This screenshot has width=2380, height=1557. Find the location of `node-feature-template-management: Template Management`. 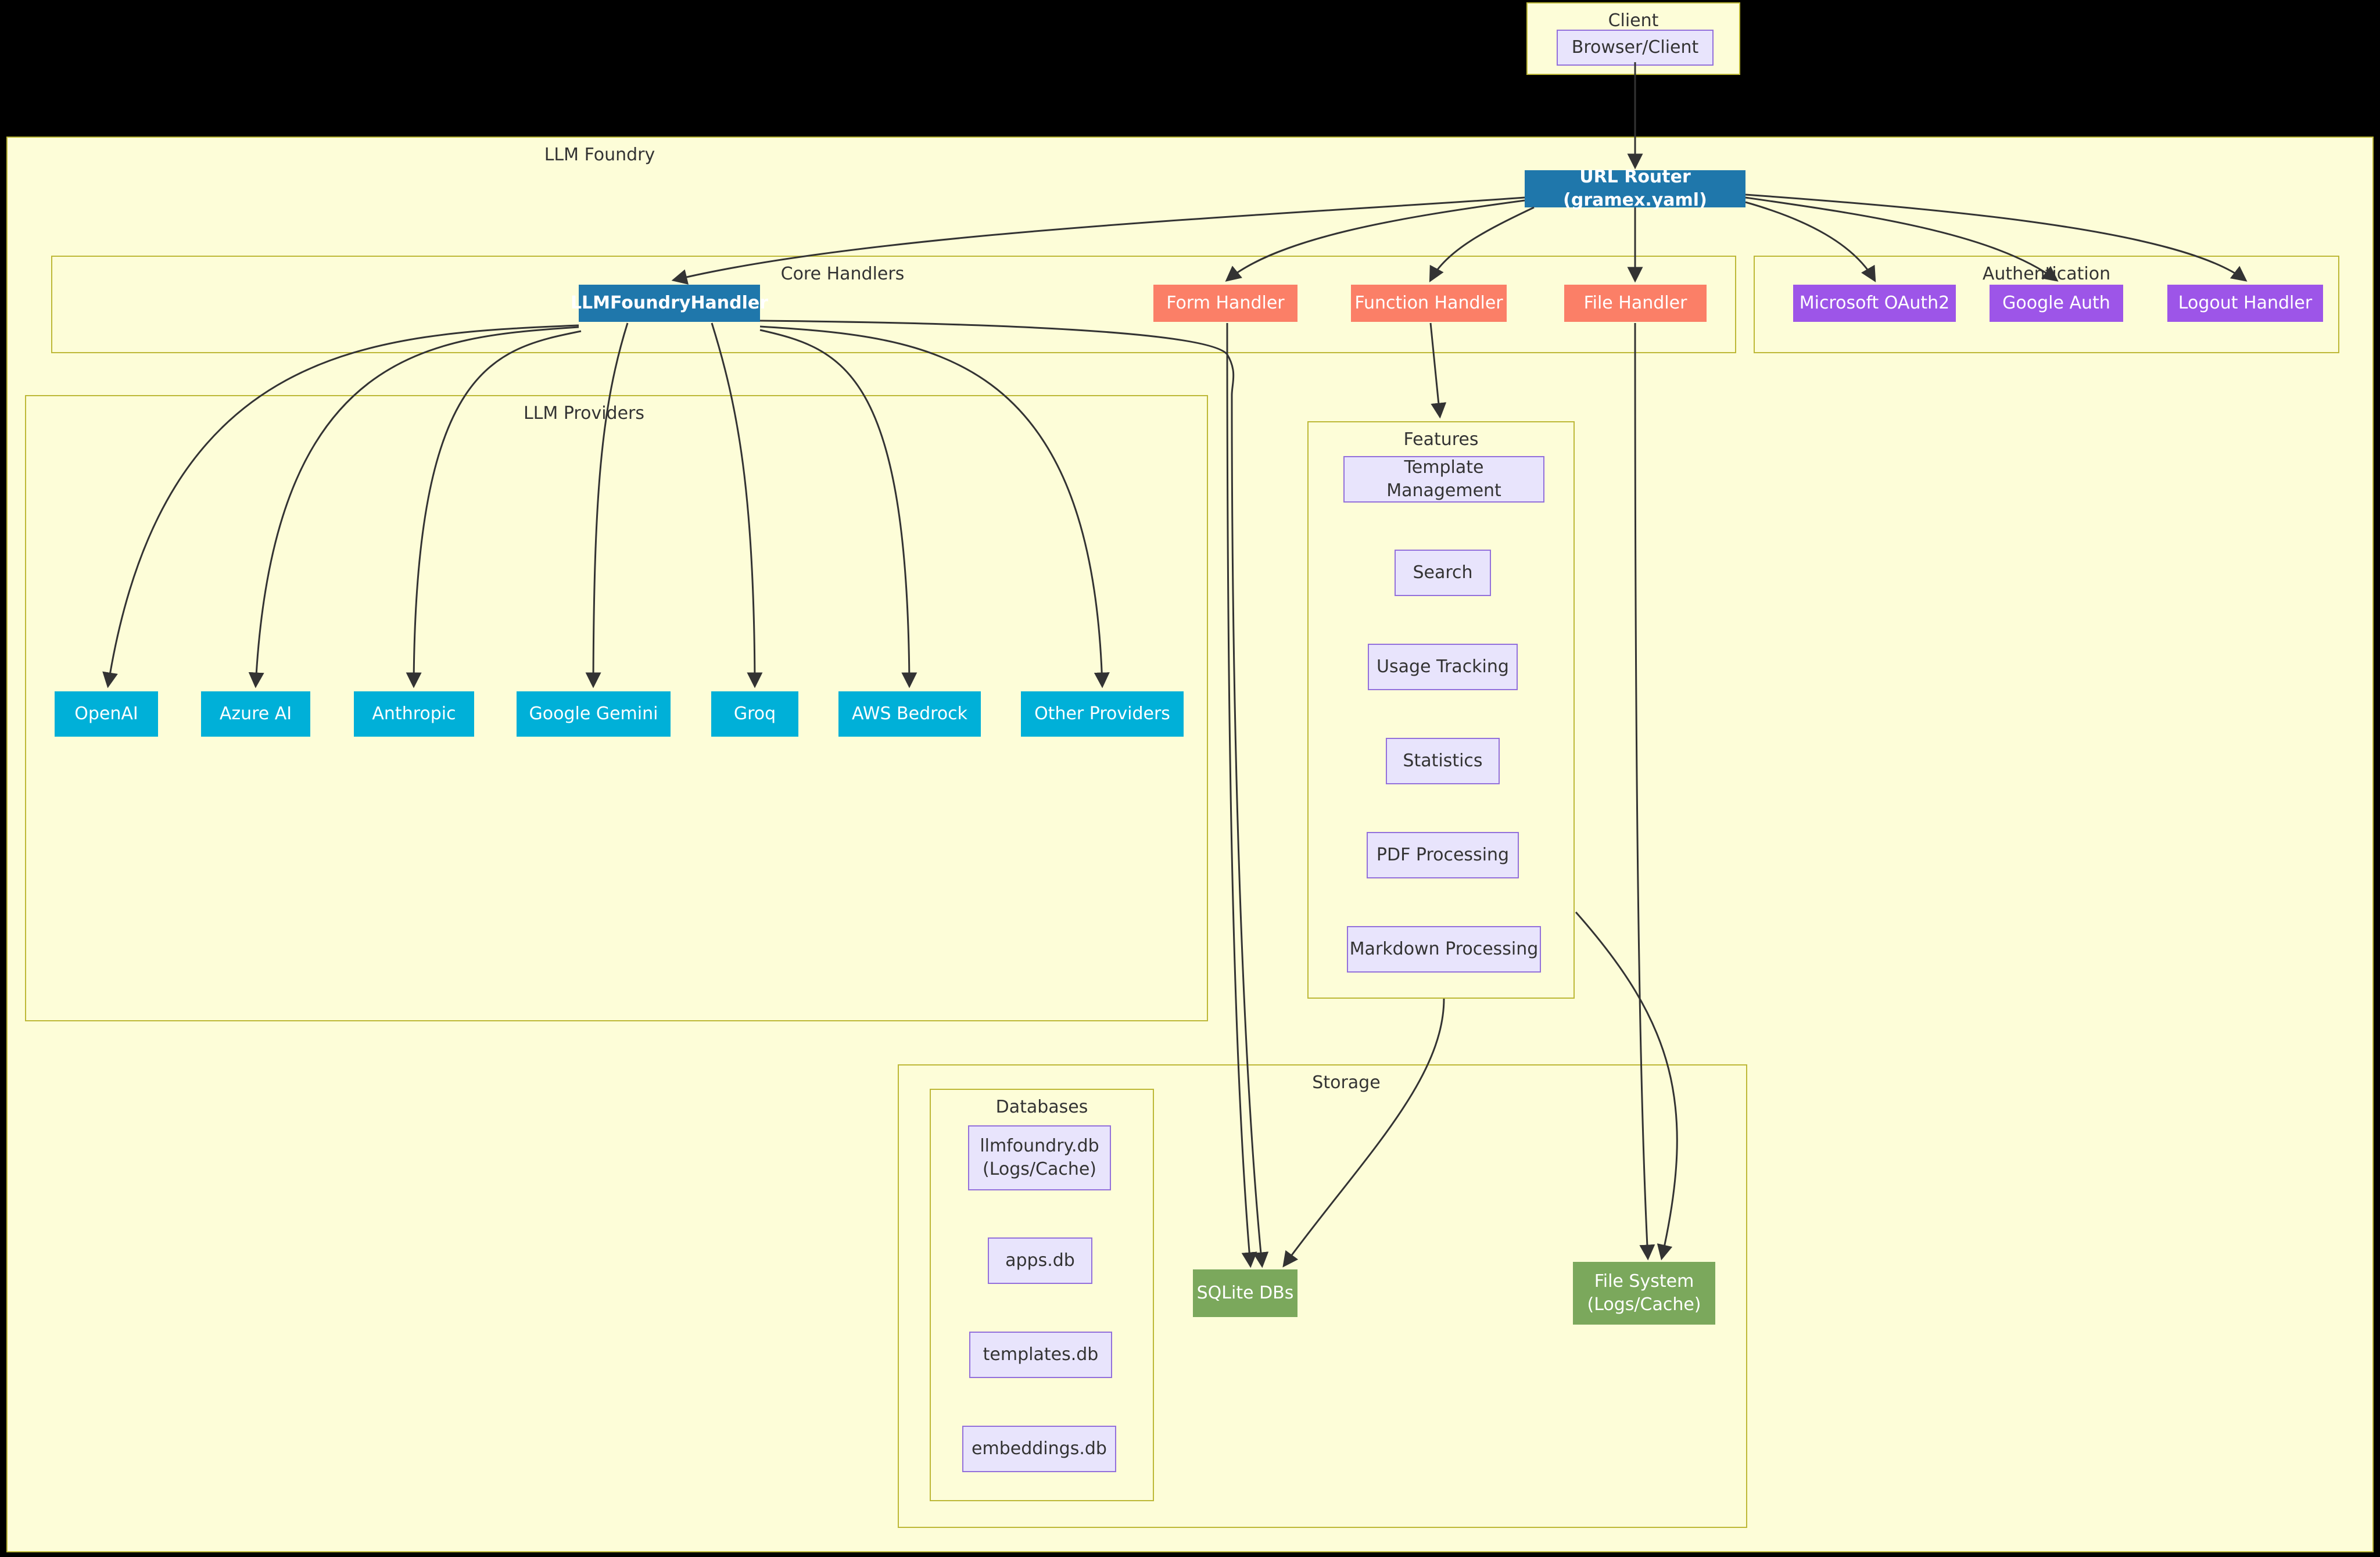

node-feature-template-management: Template Management is located at coordinates (1444, 479).